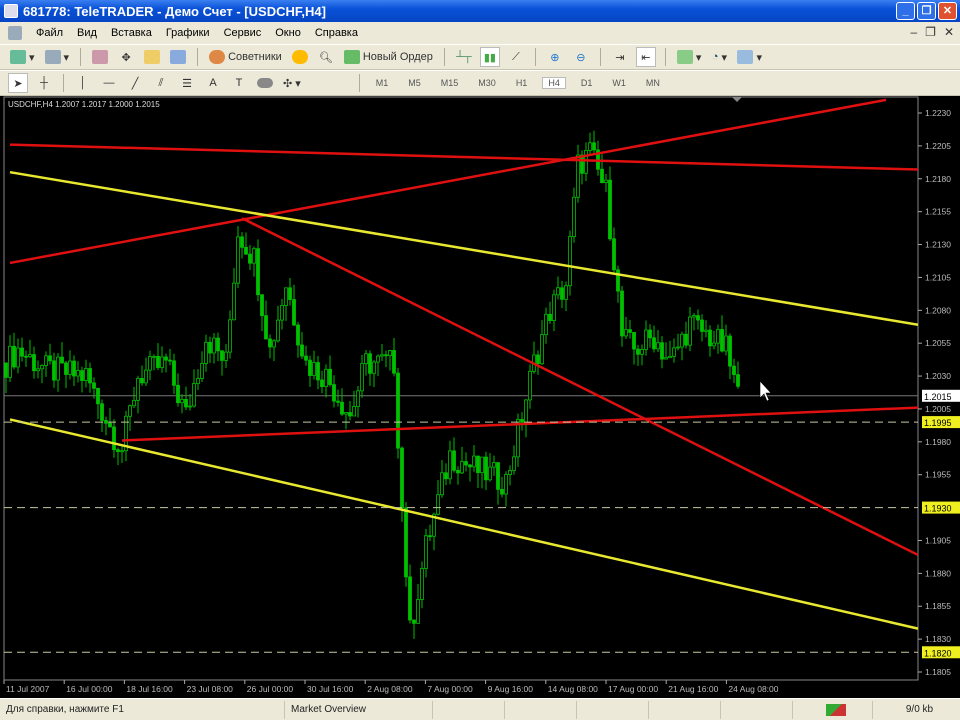 The width and height of the screenshot is (960, 720). I want to click on new-order-button: Новый Ордер, so click(388, 57).